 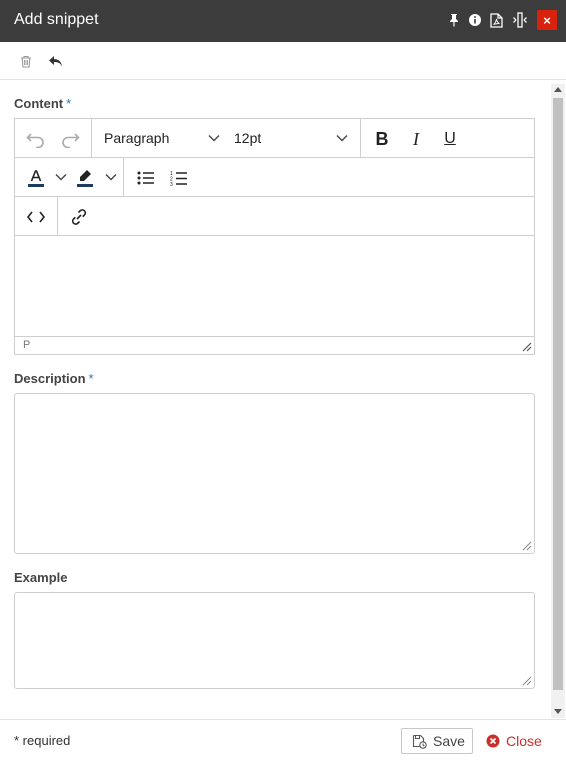 I want to click on bold-icon: B, so click(x=382, y=139).